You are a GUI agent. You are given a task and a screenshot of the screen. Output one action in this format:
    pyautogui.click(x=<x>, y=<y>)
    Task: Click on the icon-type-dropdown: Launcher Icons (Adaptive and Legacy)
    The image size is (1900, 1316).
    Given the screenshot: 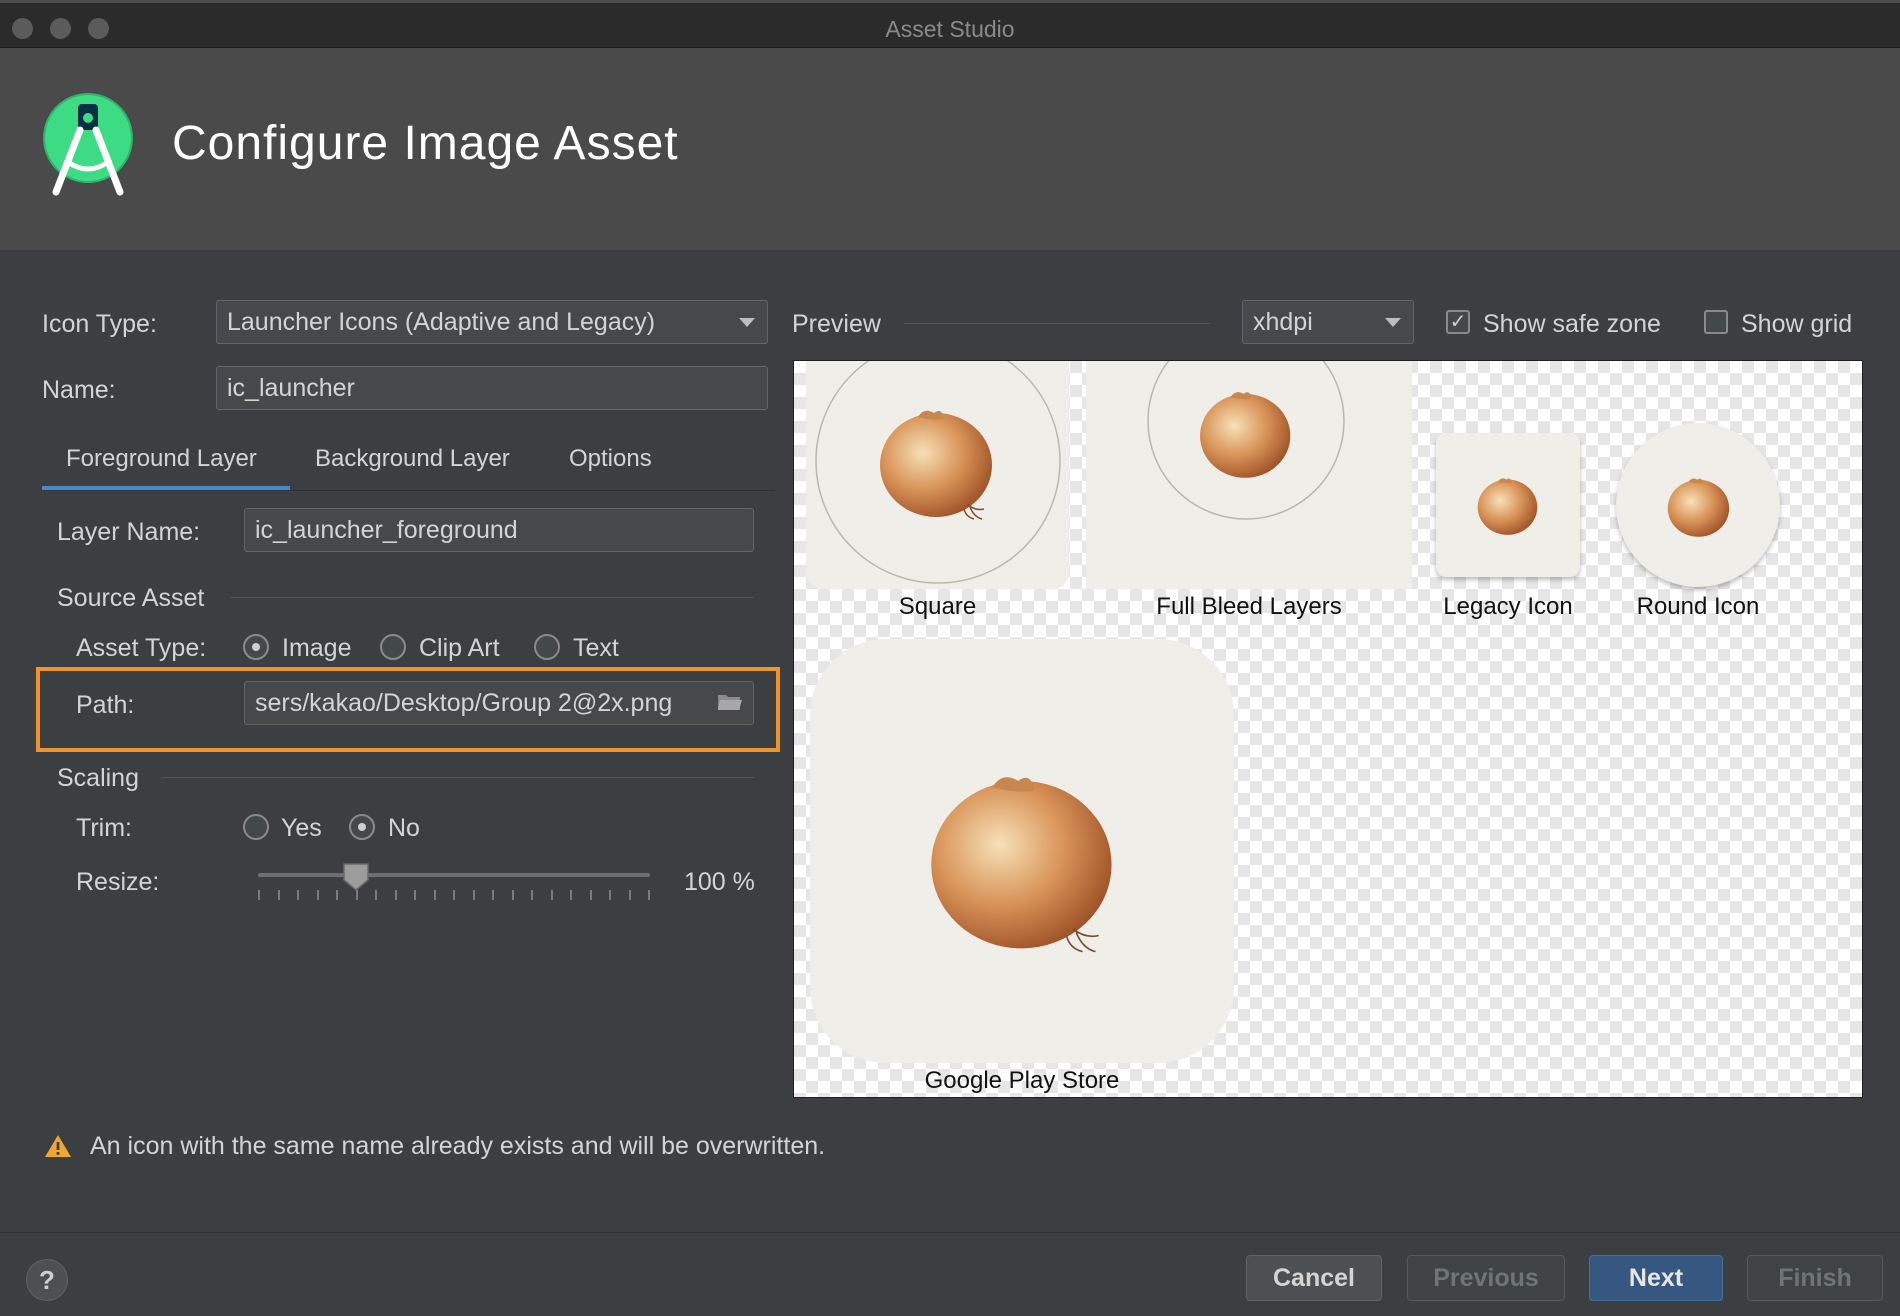 What is the action you would take?
    pyautogui.click(x=492, y=322)
    